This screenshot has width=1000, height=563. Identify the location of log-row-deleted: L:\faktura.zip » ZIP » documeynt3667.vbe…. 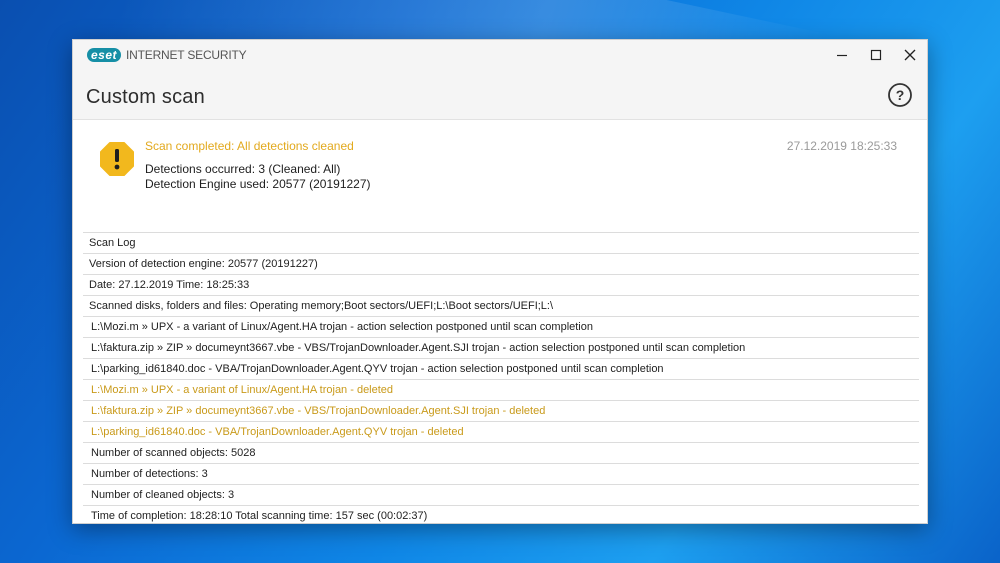
(501, 410).